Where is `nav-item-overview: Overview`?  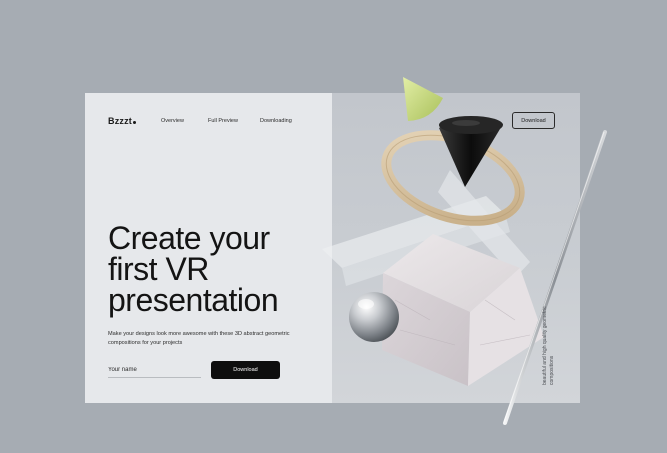 nav-item-overview: Overview is located at coordinates (172, 121).